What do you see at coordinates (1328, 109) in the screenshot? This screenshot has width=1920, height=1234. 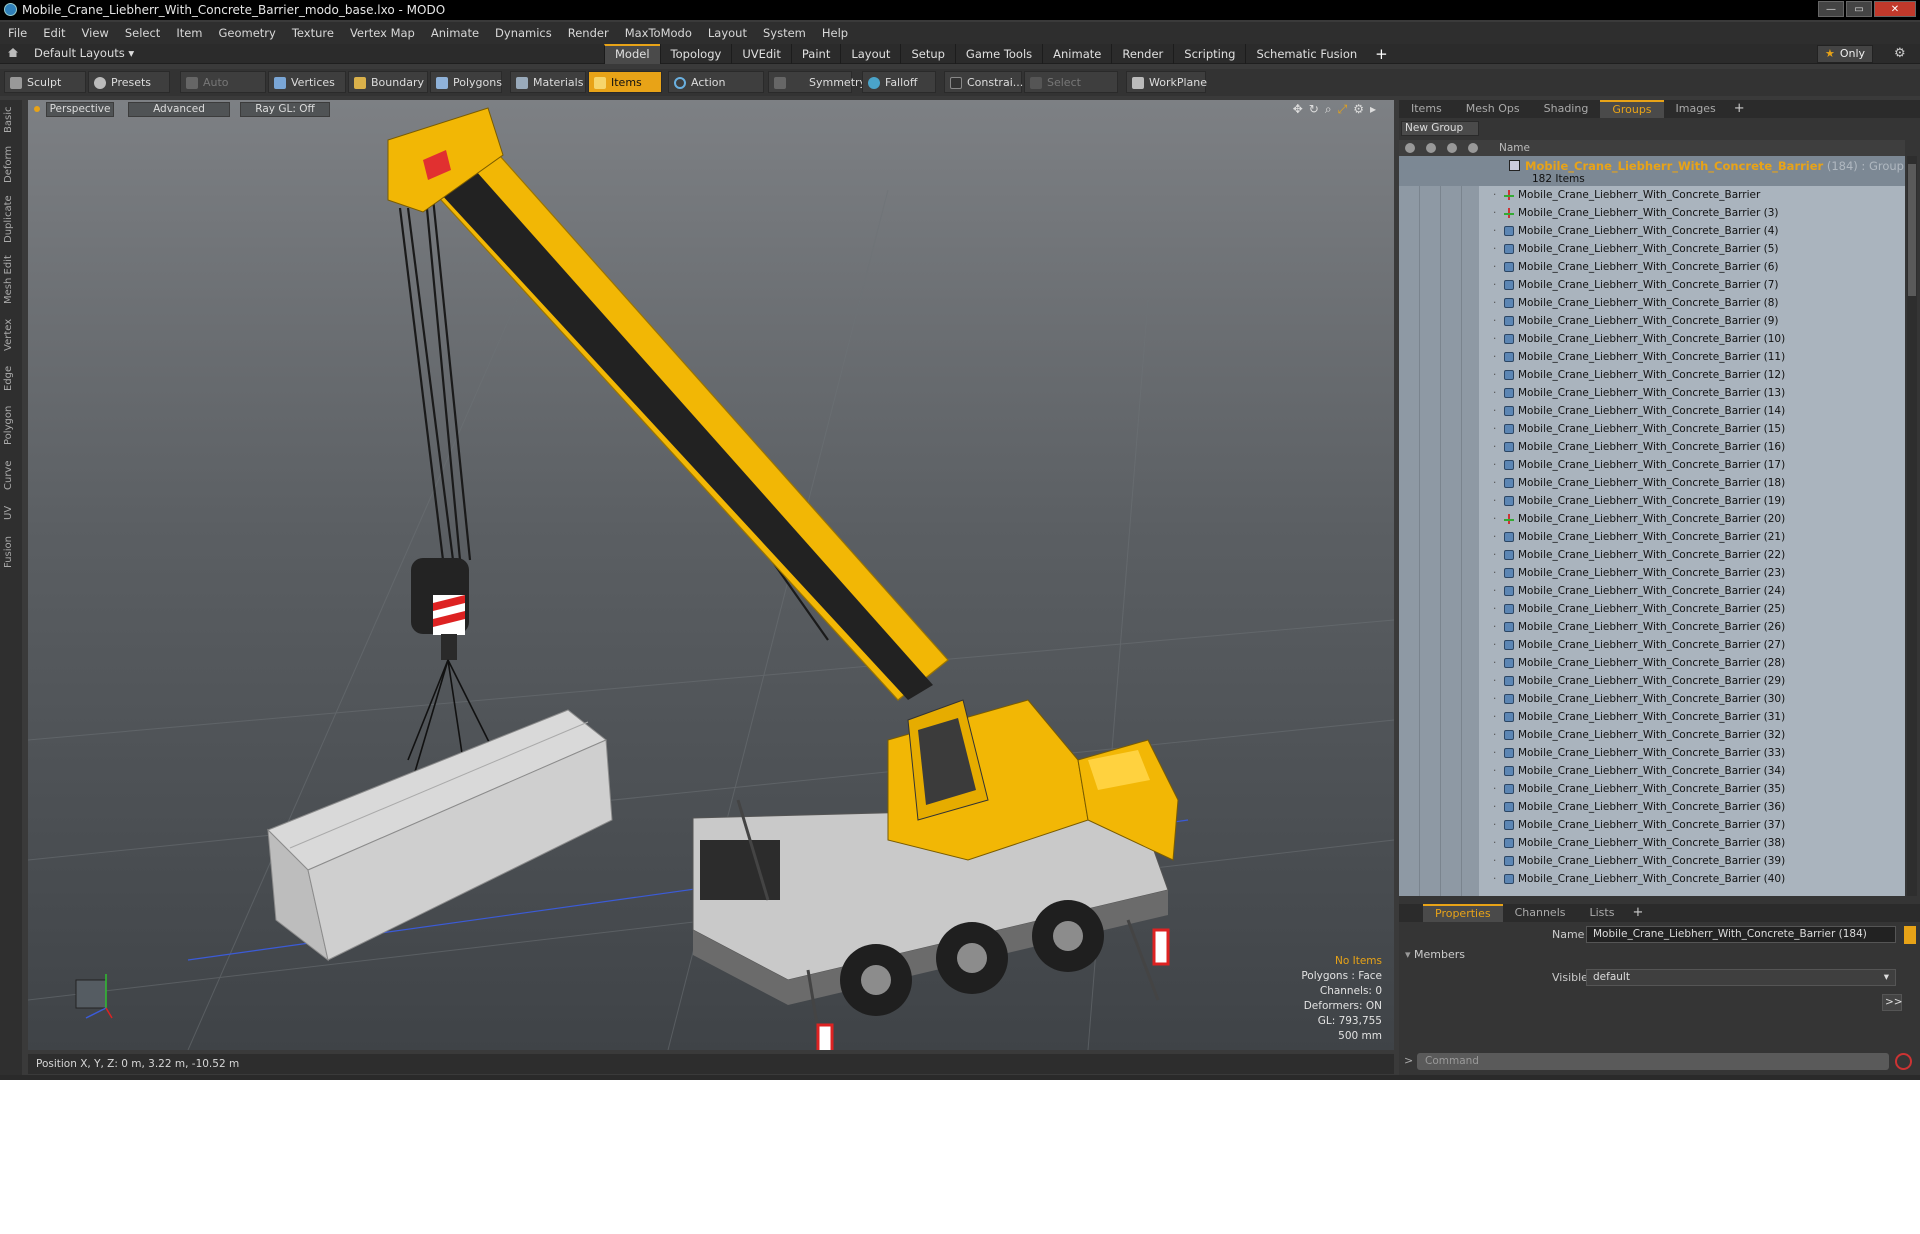 I see `zoom-icon: ⌕` at bounding box center [1328, 109].